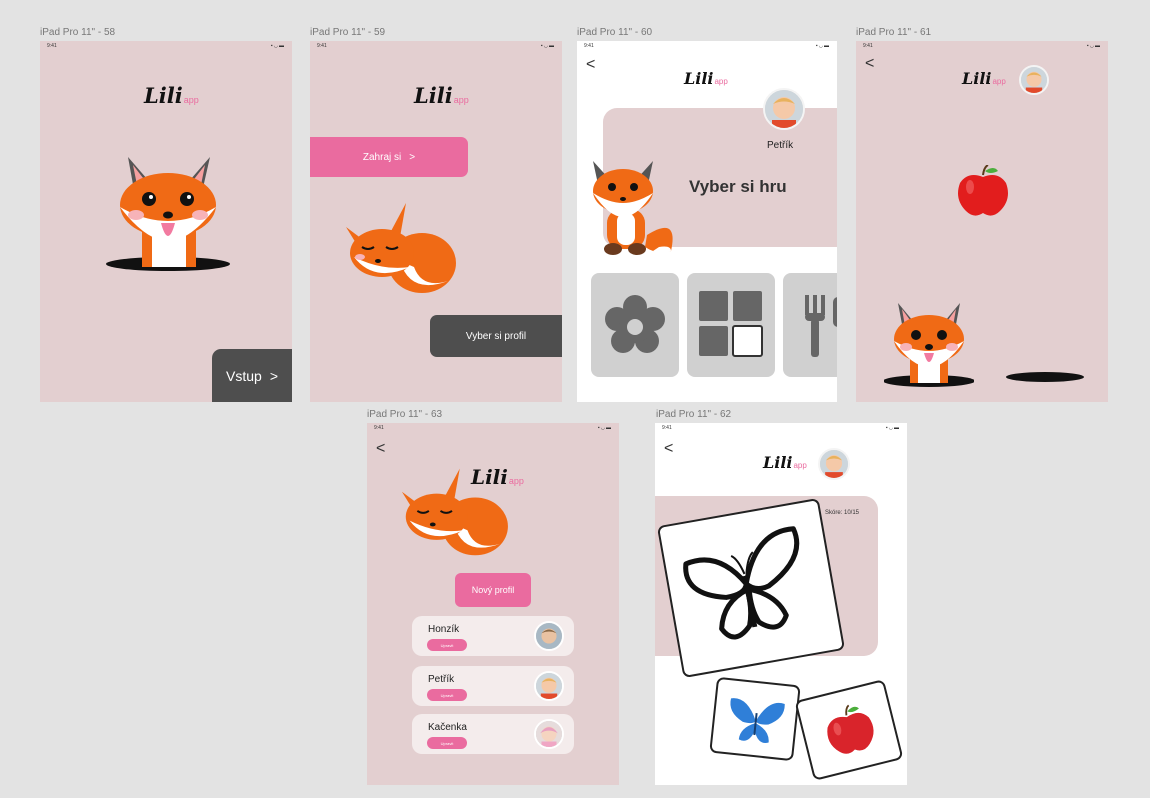 This screenshot has height=798, width=1150. I want to click on empty-hole, so click(1045, 377).